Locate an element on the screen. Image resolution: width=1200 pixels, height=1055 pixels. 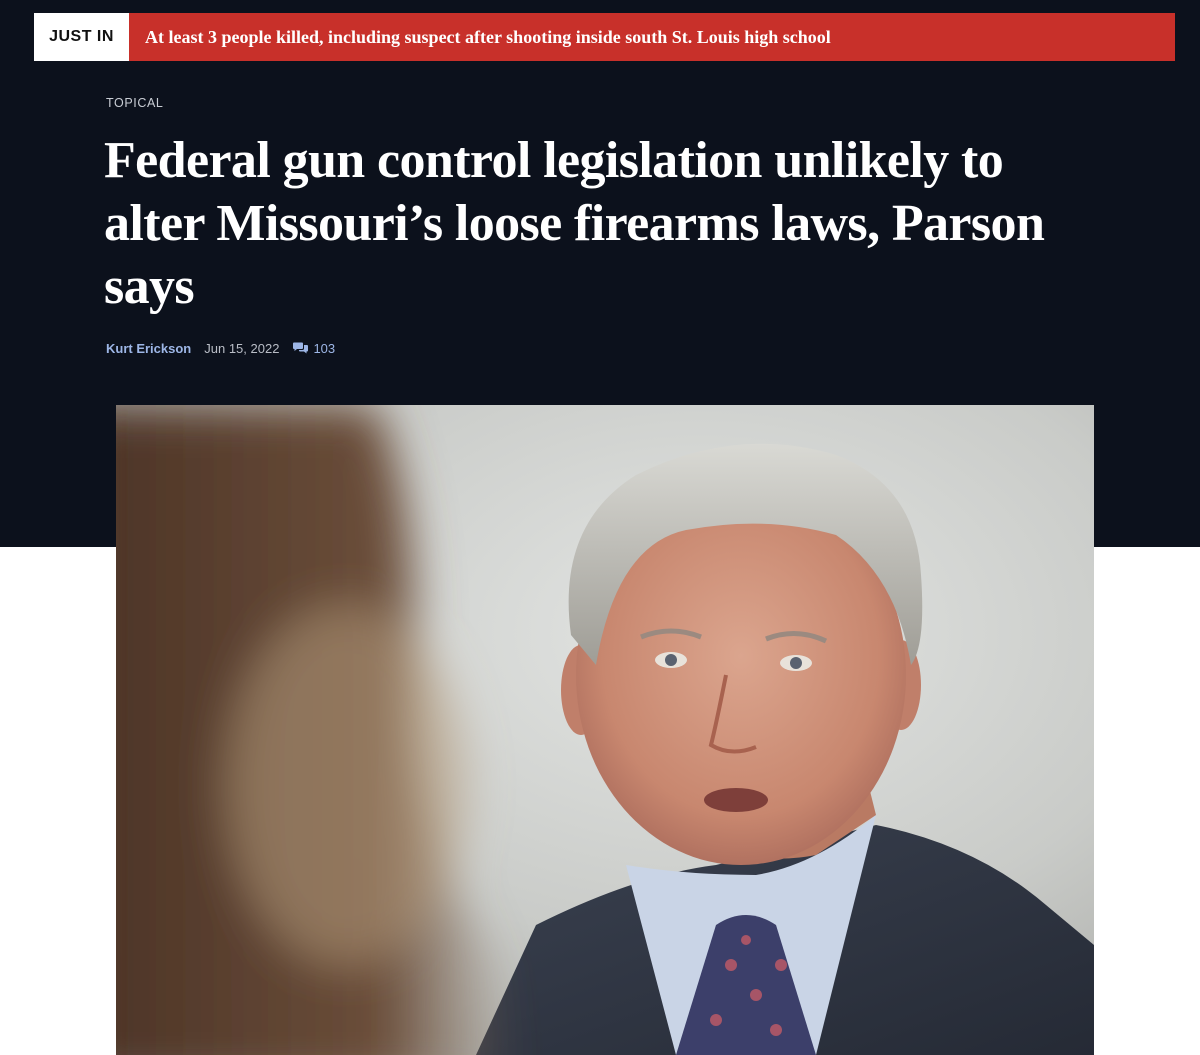
publish-date: Jun 15, 2022 is located at coordinates (242, 348).